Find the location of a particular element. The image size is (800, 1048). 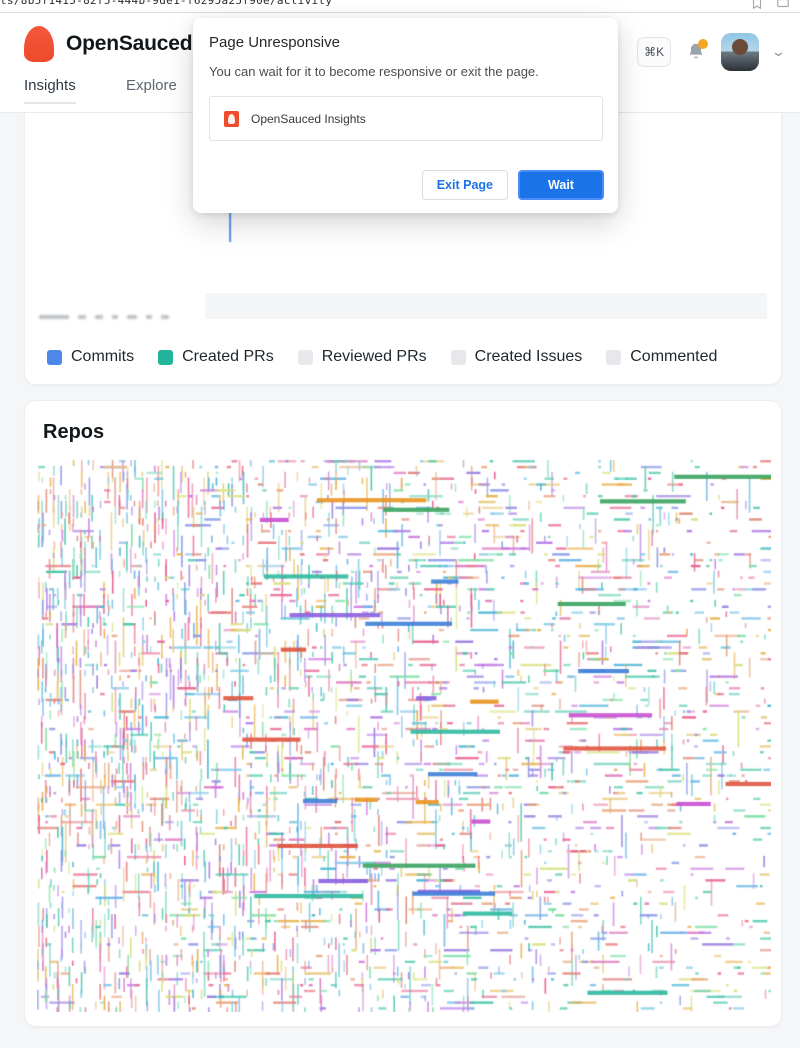

legend-item-created-prs: Created PRs is located at coordinates (216, 357).